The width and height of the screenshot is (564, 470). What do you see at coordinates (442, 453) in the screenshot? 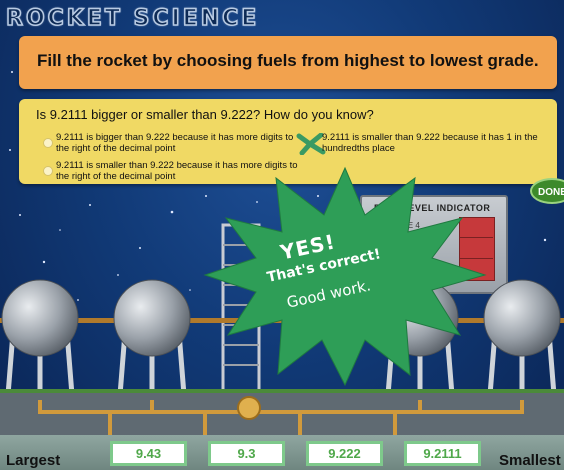
I see `answer-slot-4: 9.2111` at bounding box center [442, 453].